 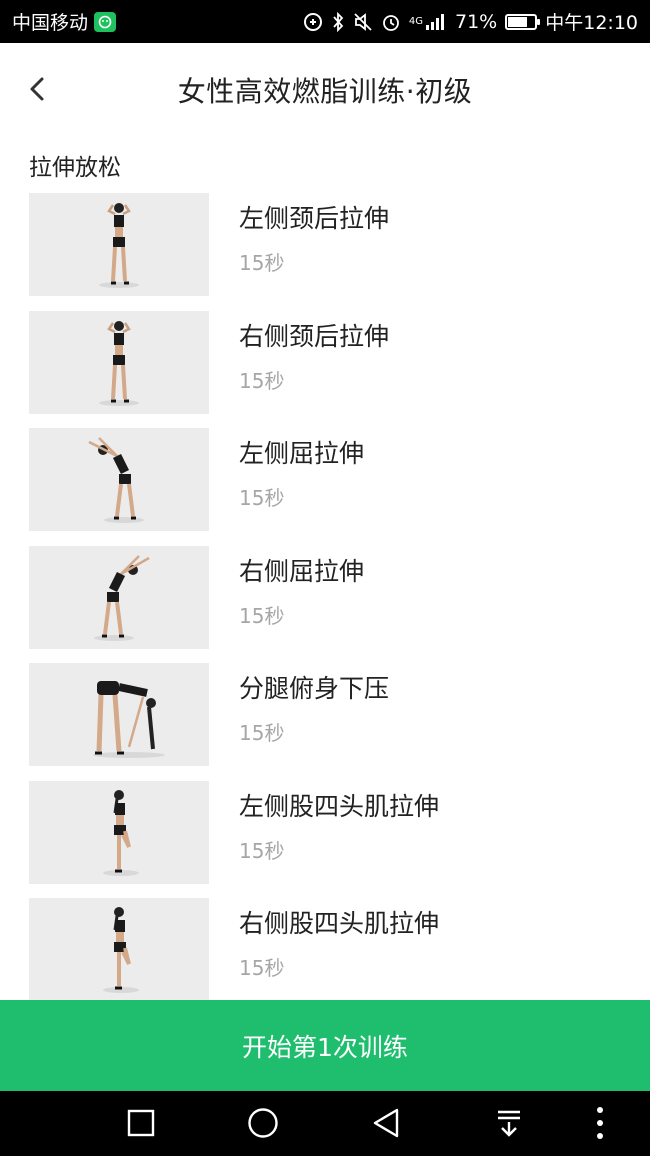 I want to click on start-training-button: 开始第1次训练, so click(x=325, y=1045).